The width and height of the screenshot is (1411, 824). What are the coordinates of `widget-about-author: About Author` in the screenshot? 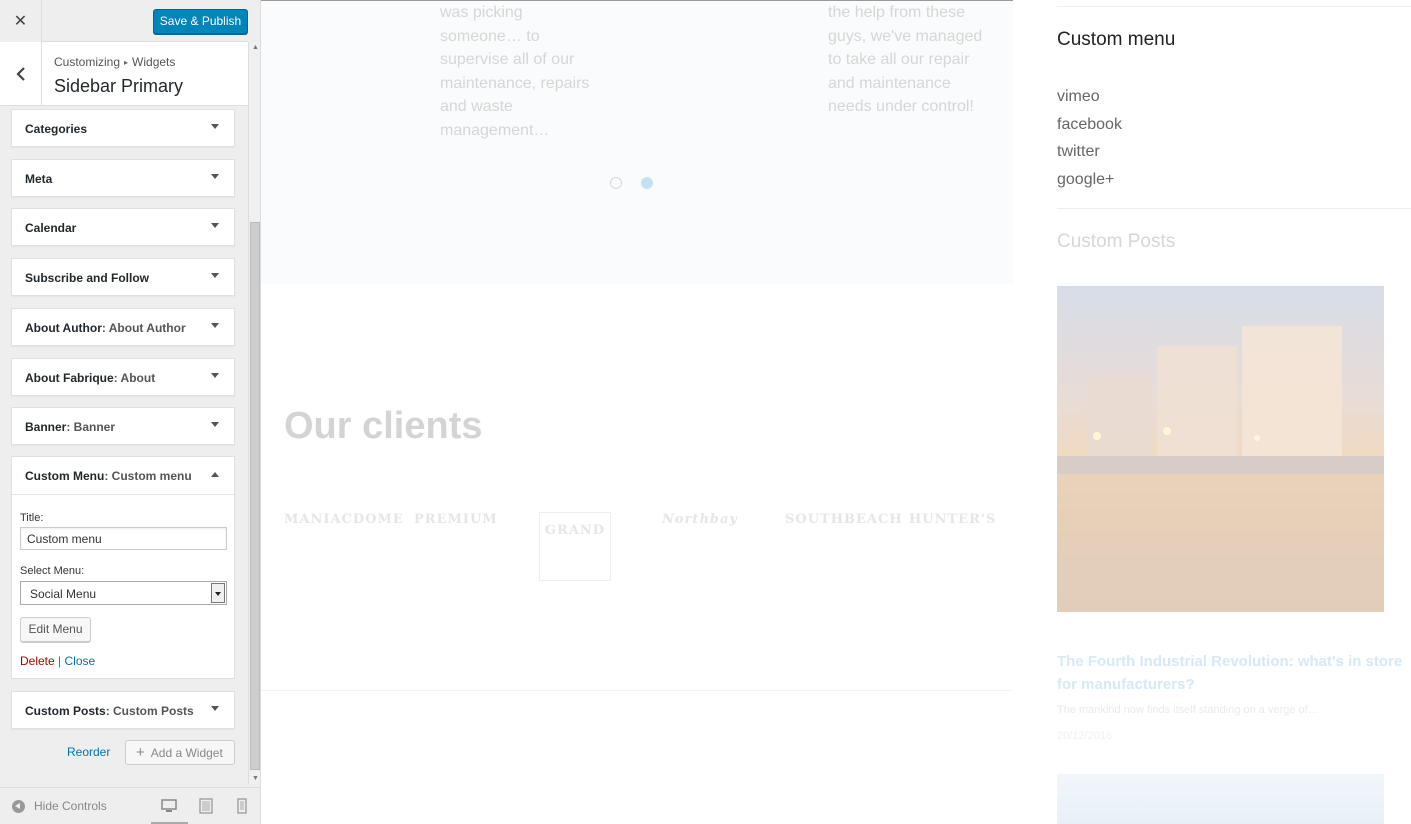 It's located at (123, 327).